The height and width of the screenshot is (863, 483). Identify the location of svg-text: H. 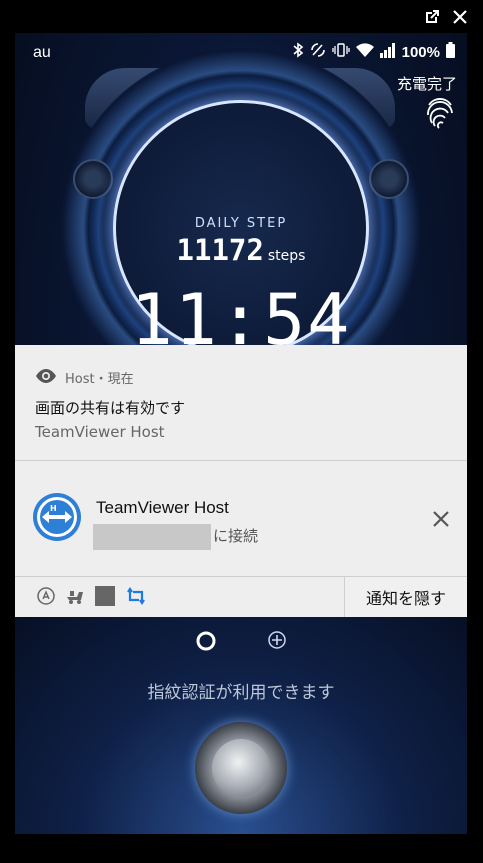
(53, 508).